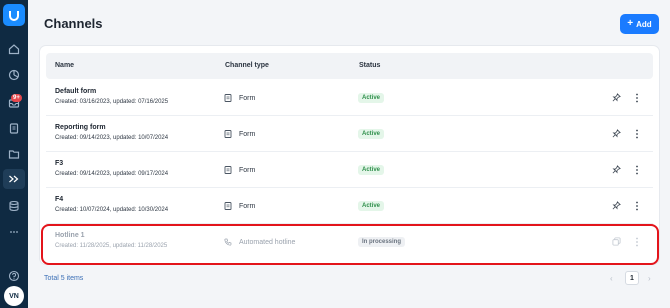 The height and width of the screenshot is (308, 670). Describe the element at coordinates (112, 174) in the screenshot. I see `channel-dates: Created: 09/14/2023, updated: 09/17/2024` at that location.